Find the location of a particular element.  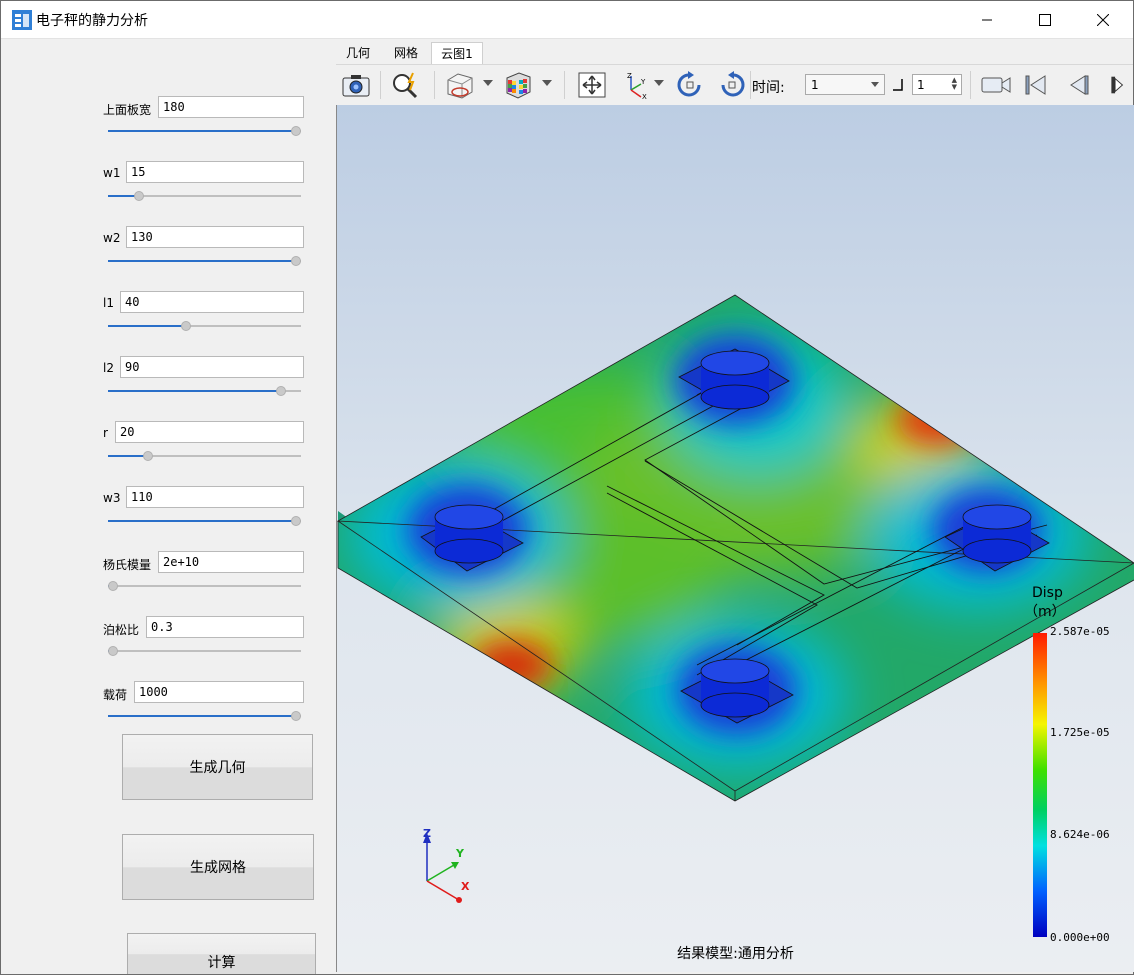

param-input-w1: 15 is located at coordinates (215, 172).